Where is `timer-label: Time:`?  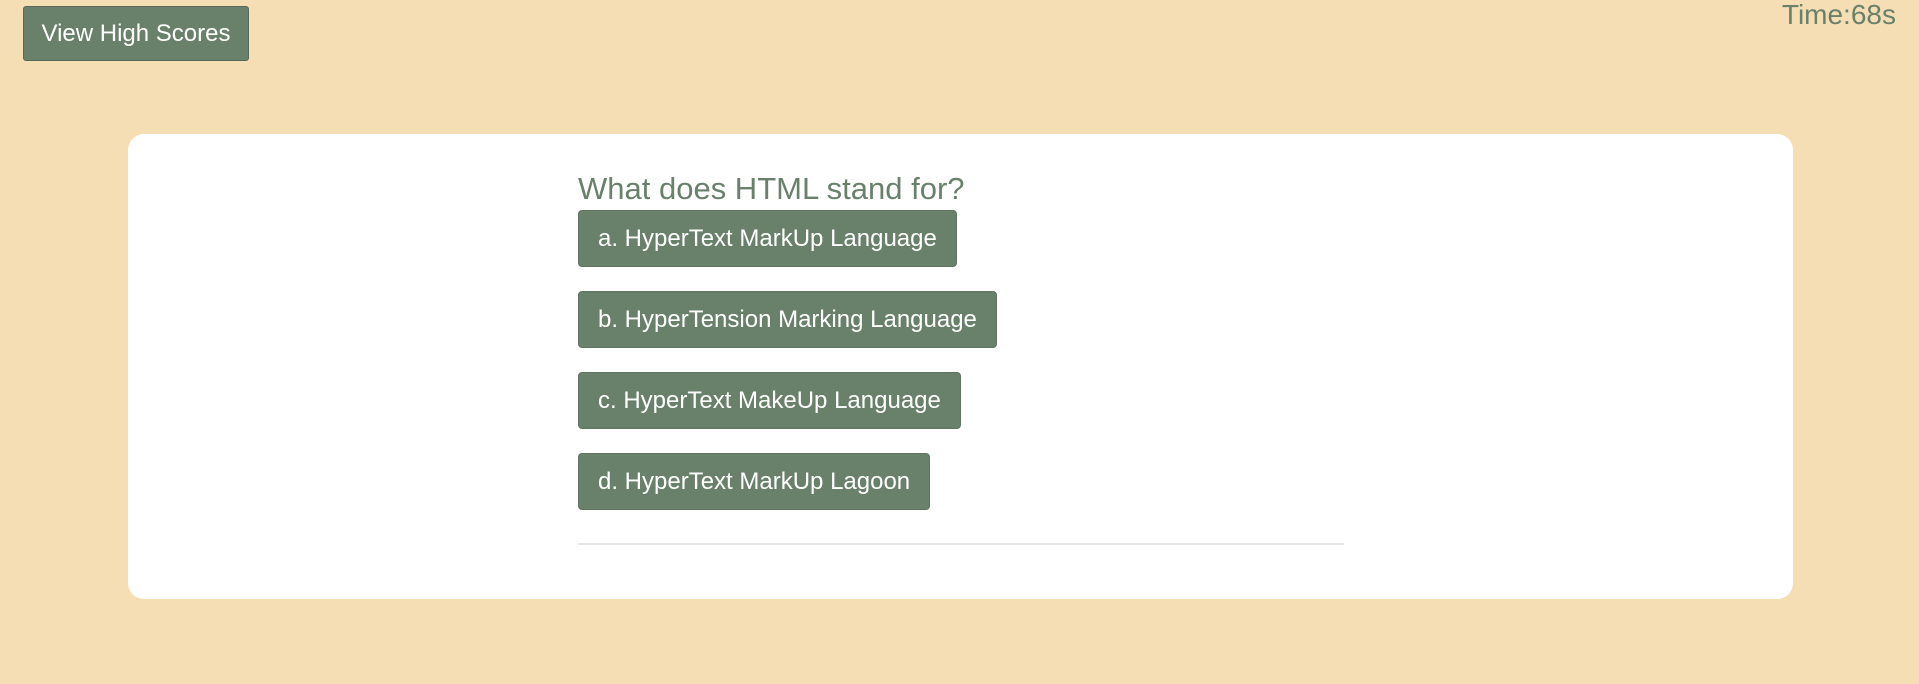
timer-label: Time: is located at coordinates (1816, 15).